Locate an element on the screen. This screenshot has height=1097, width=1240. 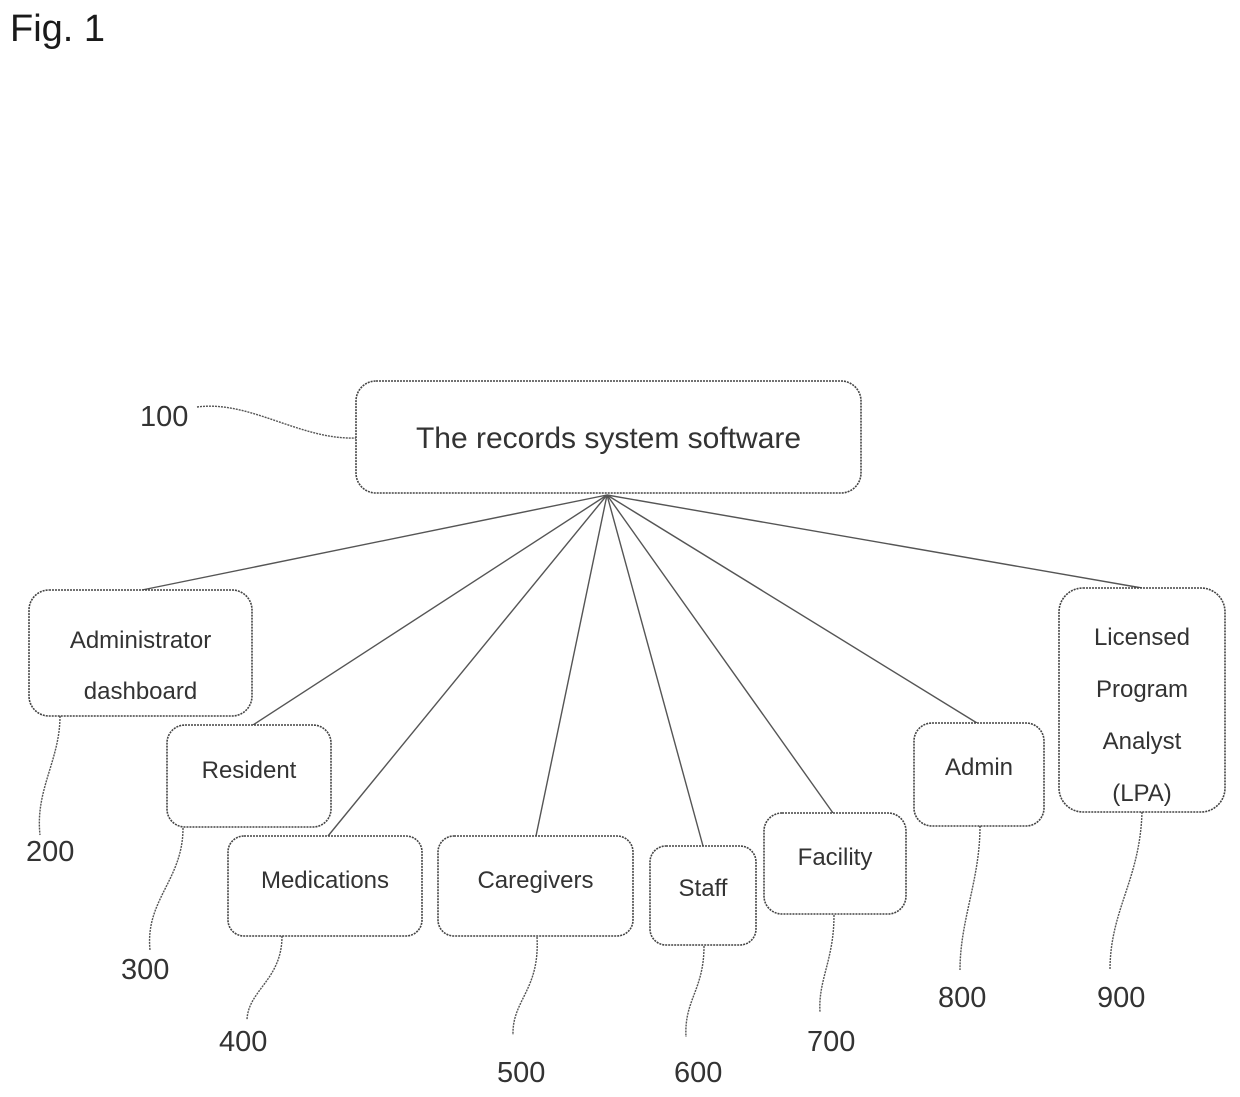
edge-root-to-medications is located at coordinates (467, 665).